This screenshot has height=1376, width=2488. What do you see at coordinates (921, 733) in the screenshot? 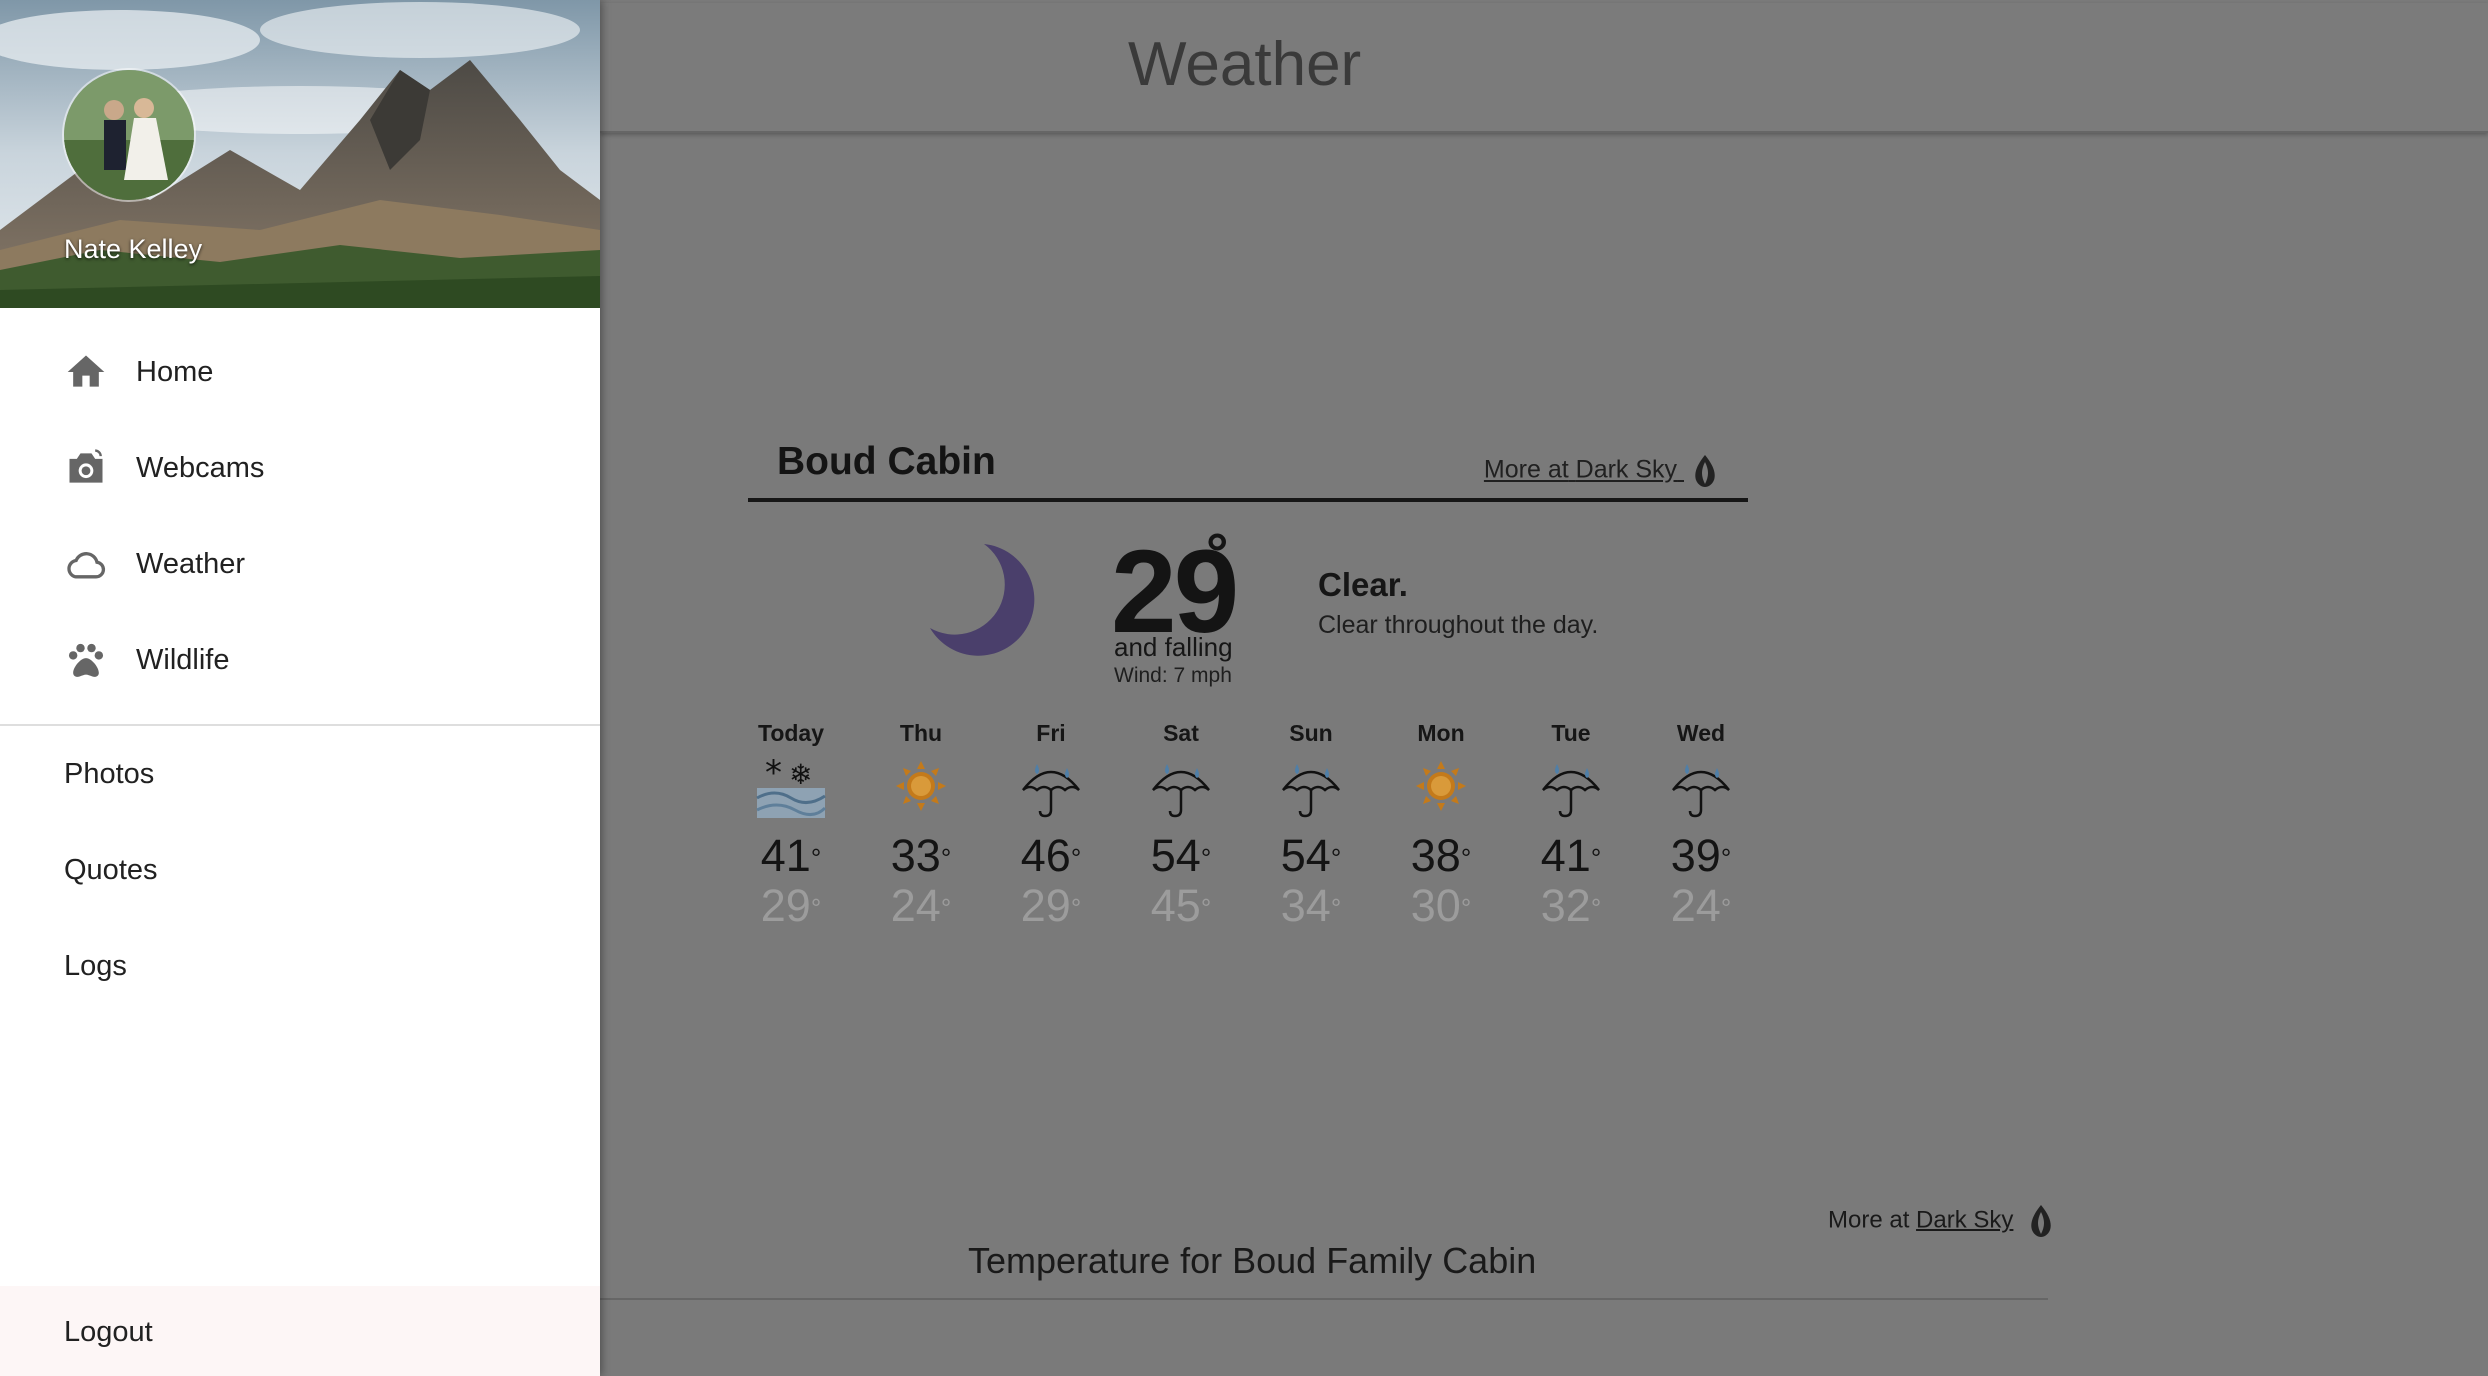
I see `forecast-day-name: Thu` at bounding box center [921, 733].